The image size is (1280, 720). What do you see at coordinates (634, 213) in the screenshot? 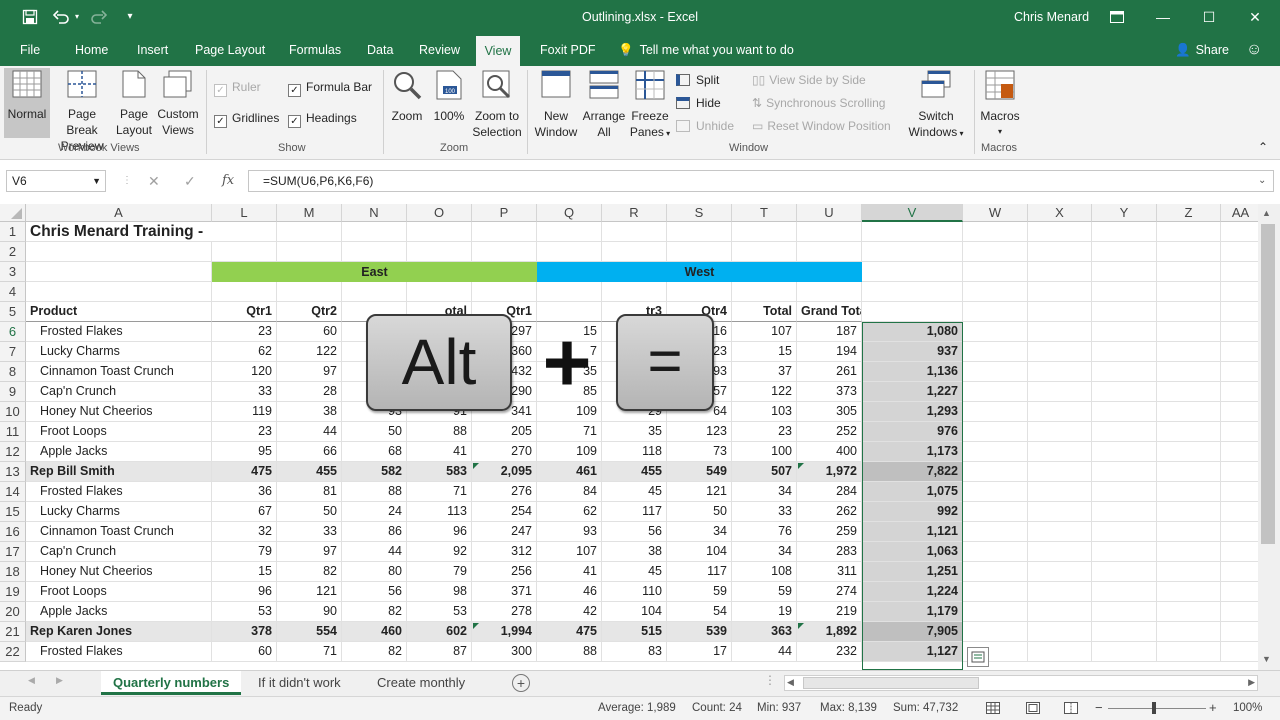
I see `column-header-r: R` at bounding box center [634, 213].